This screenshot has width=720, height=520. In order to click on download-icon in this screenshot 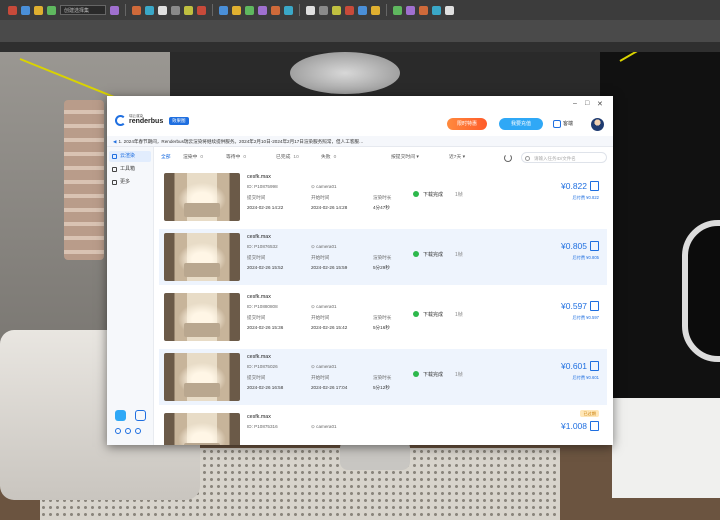, I will do `click(140, 415)`.